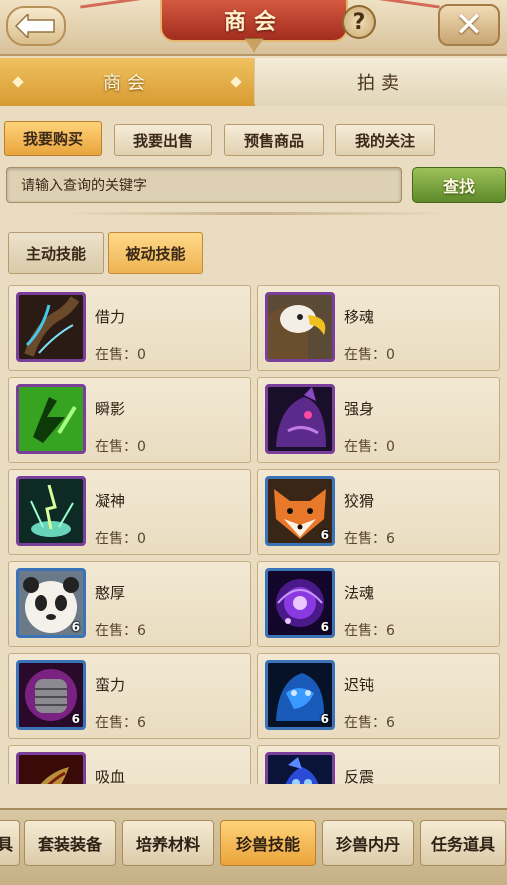 The image size is (507, 885). What do you see at coordinates (300, 327) in the screenshot?
I see `eagle-icon` at bounding box center [300, 327].